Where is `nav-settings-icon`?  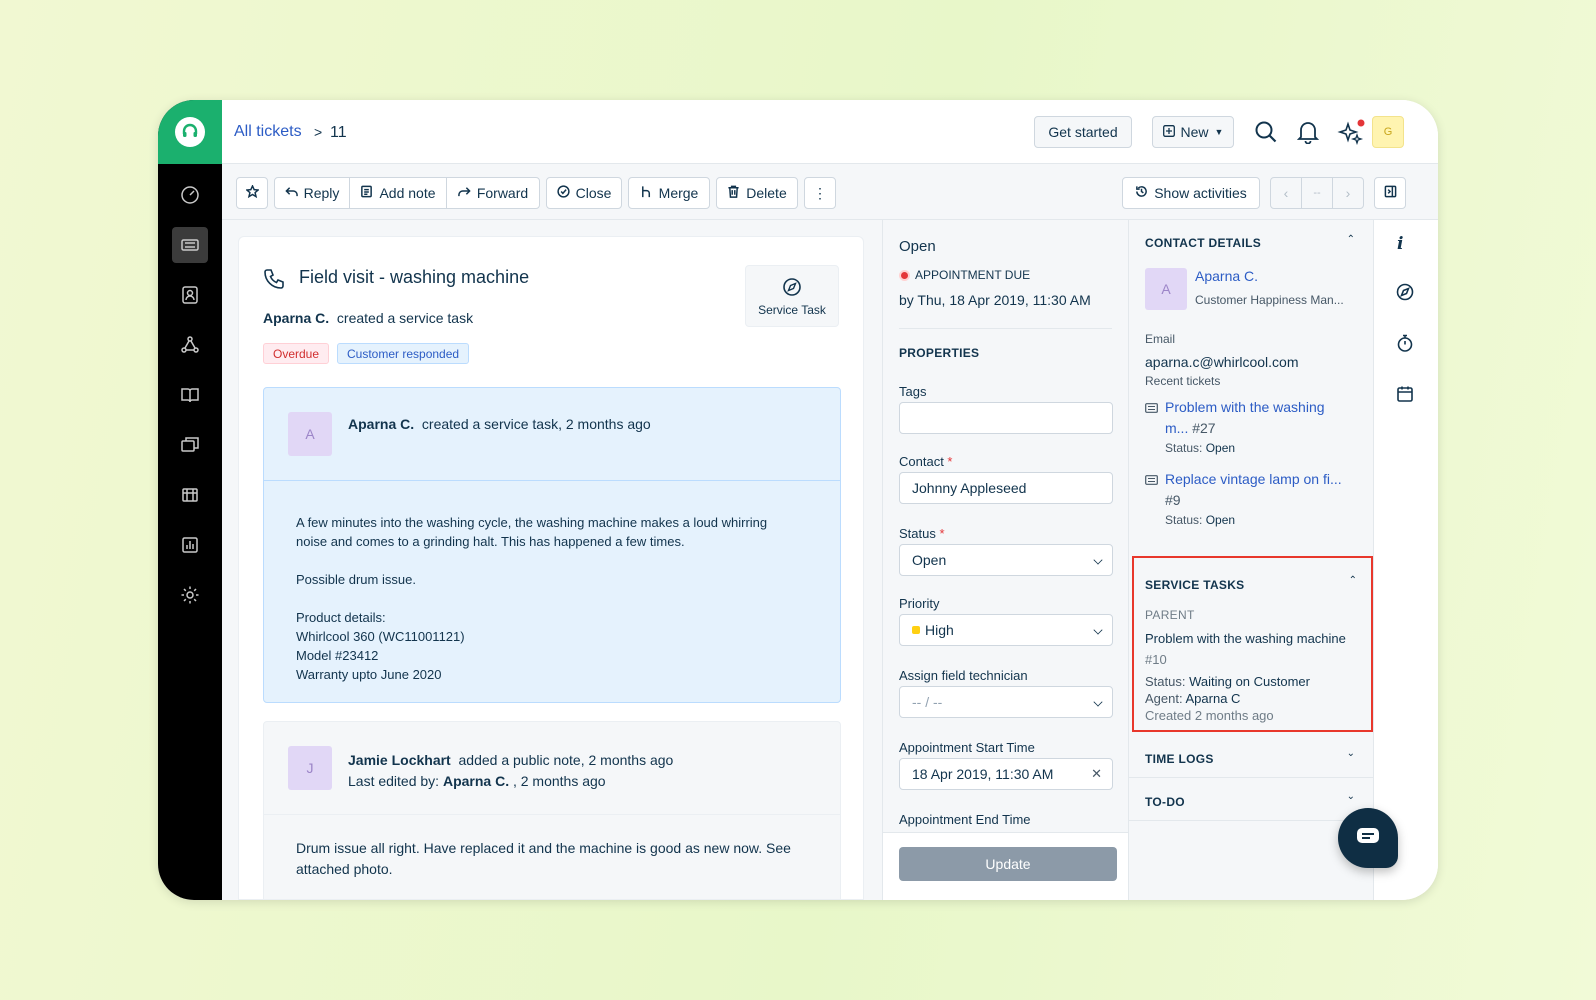
nav-settings-icon is located at coordinates (190, 595).